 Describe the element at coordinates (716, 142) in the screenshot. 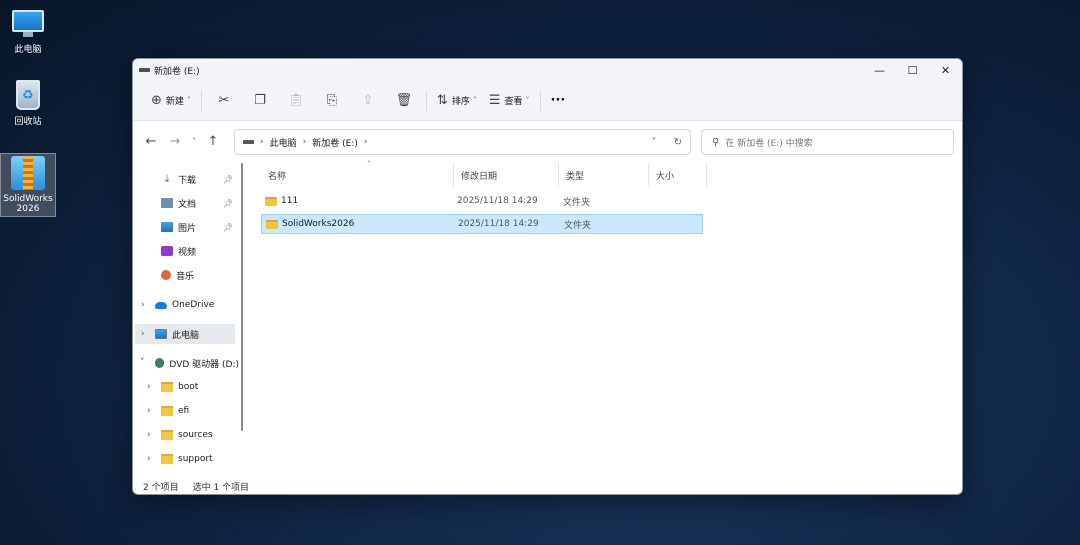

I see `search-icon: ⚲` at that location.